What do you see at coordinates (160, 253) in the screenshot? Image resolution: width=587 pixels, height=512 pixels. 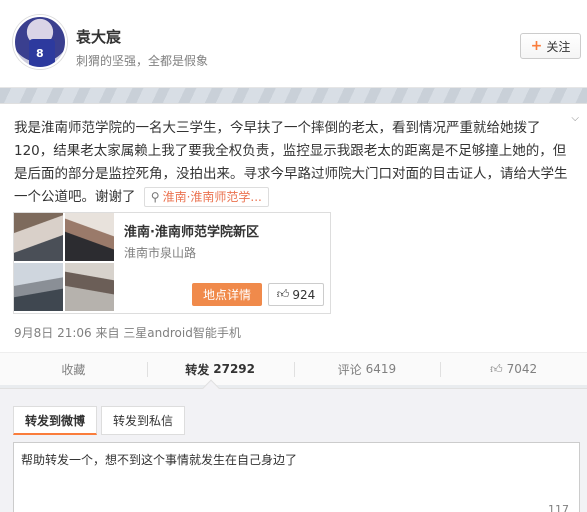 I see `place-address: 淮南市泉山路` at bounding box center [160, 253].